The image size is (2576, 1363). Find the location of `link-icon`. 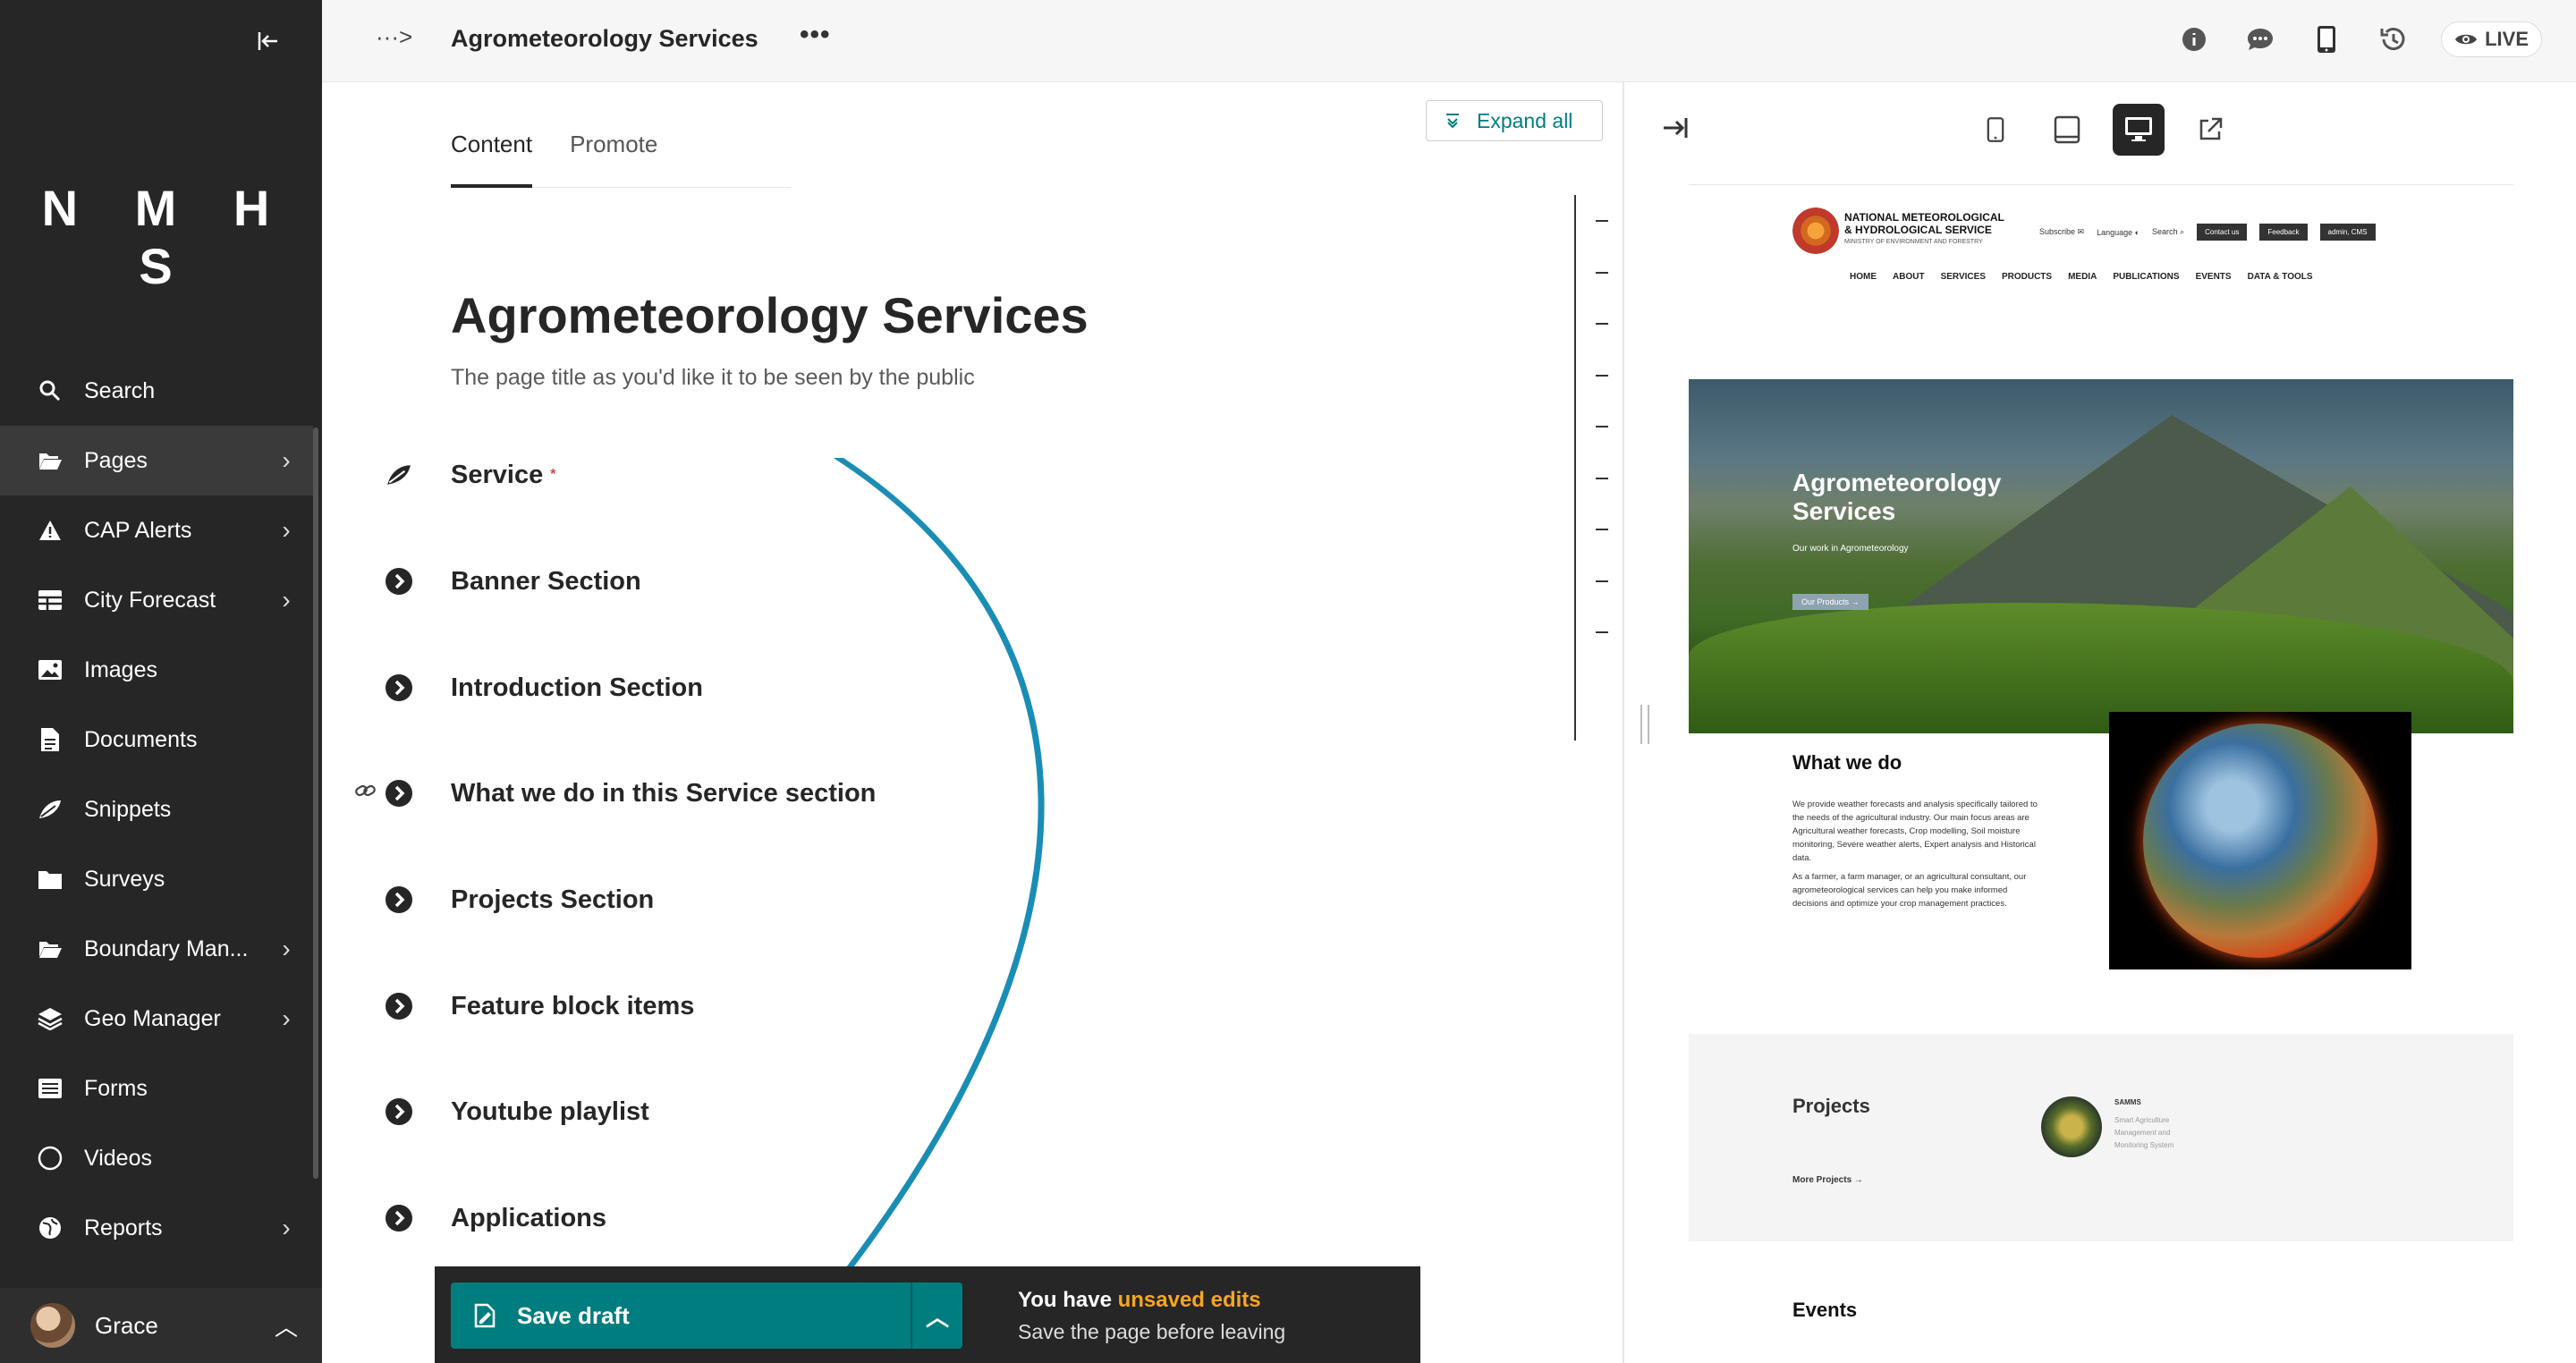

link-icon is located at coordinates (366, 793).